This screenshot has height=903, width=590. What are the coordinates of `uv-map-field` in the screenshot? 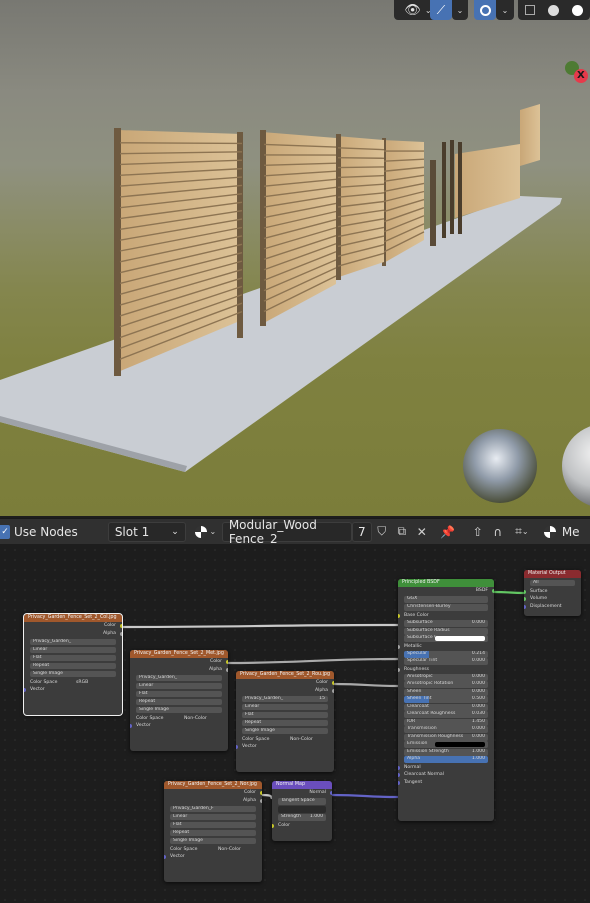 It's located at (302, 809).